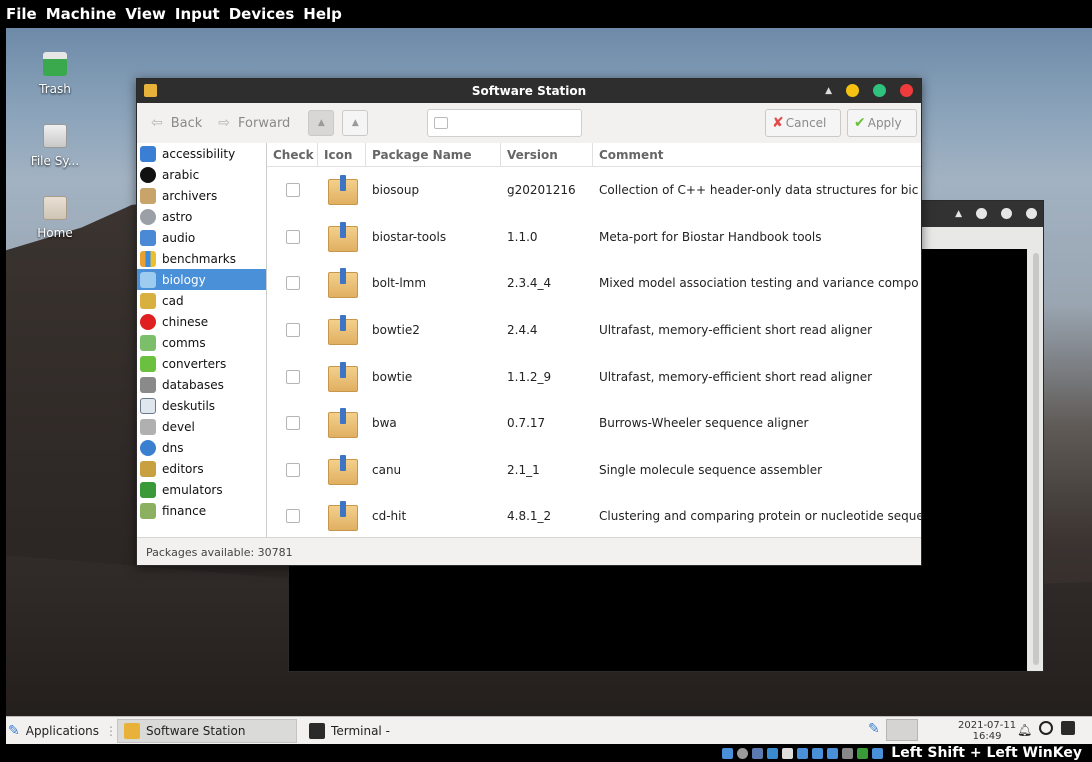 The width and height of the screenshot is (1092, 762). I want to click on terminal-tray-icon, so click(1068, 728).